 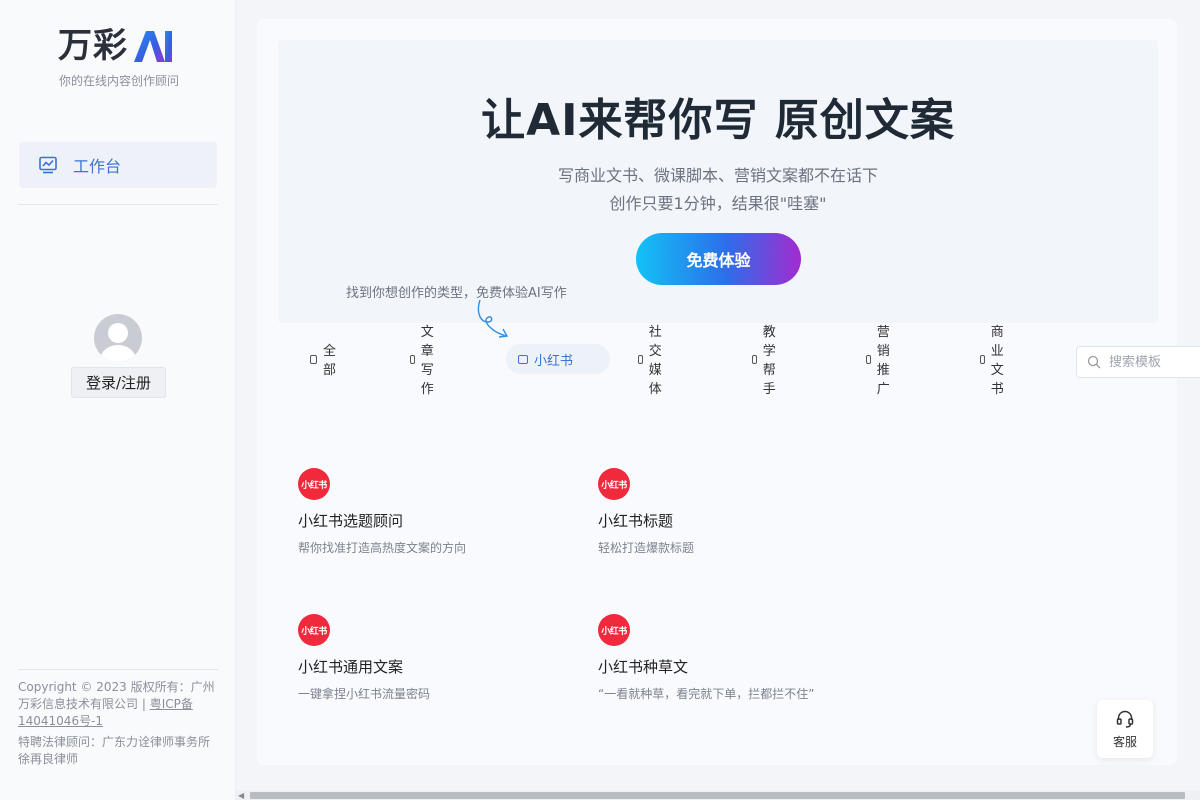 I want to click on tab-label: 营销推广, so click(x=883, y=361).